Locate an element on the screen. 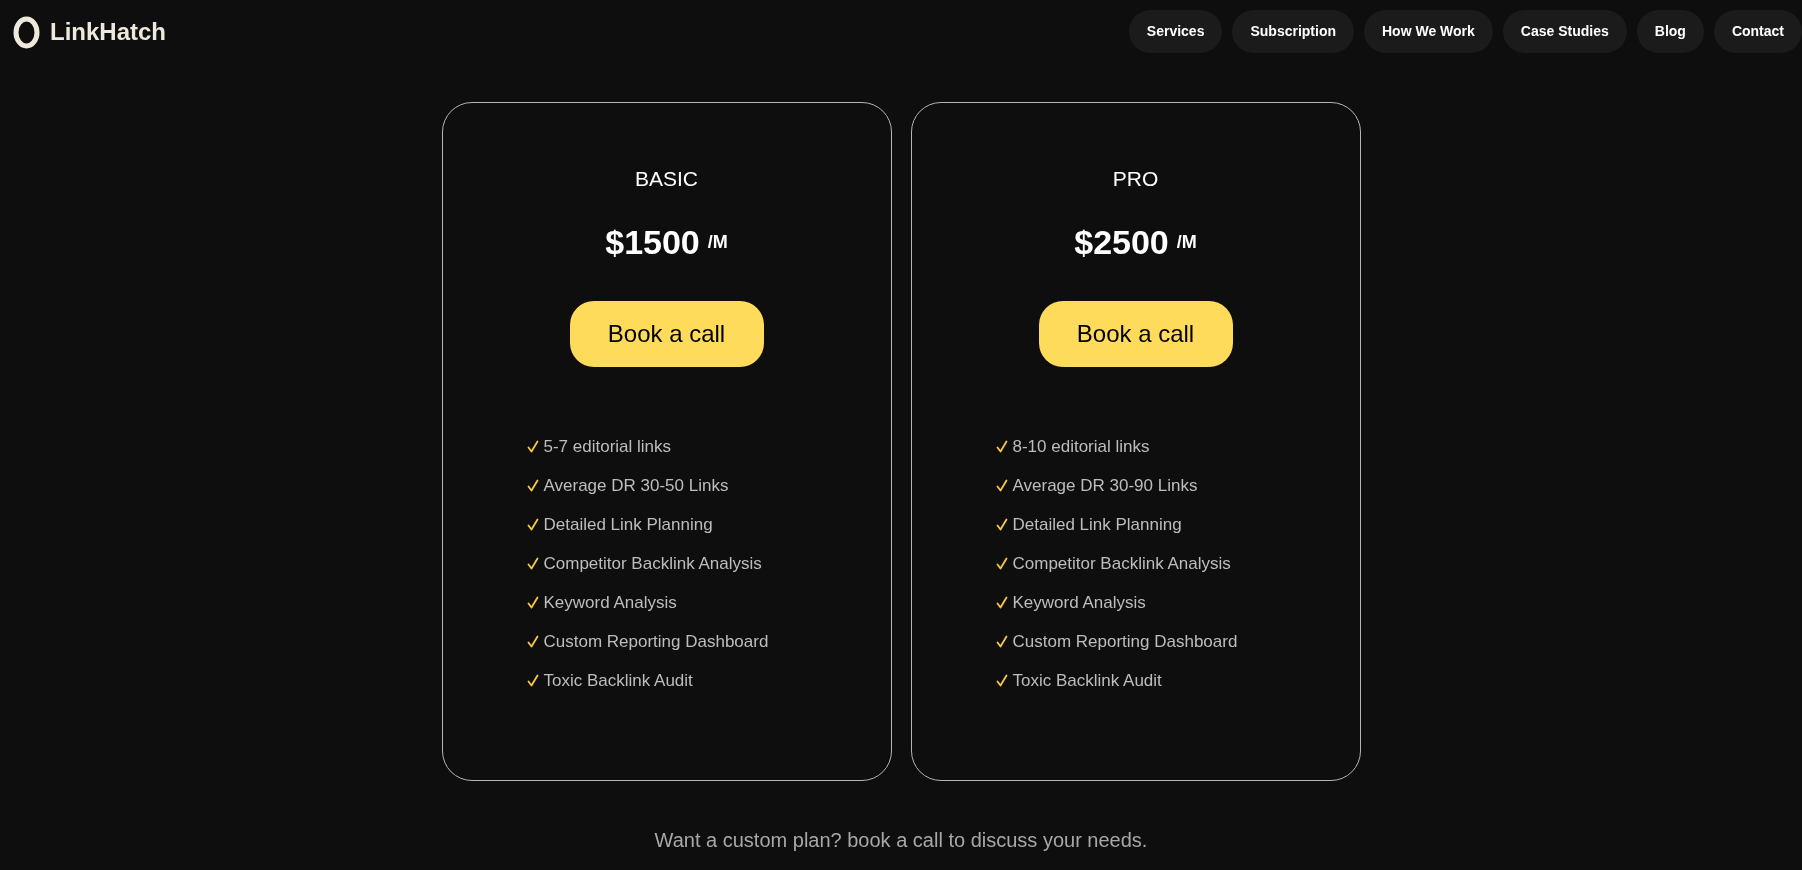 The width and height of the screenshot is (1802, 870). nav-link: Subscription is located at coordinates (1293, 31).